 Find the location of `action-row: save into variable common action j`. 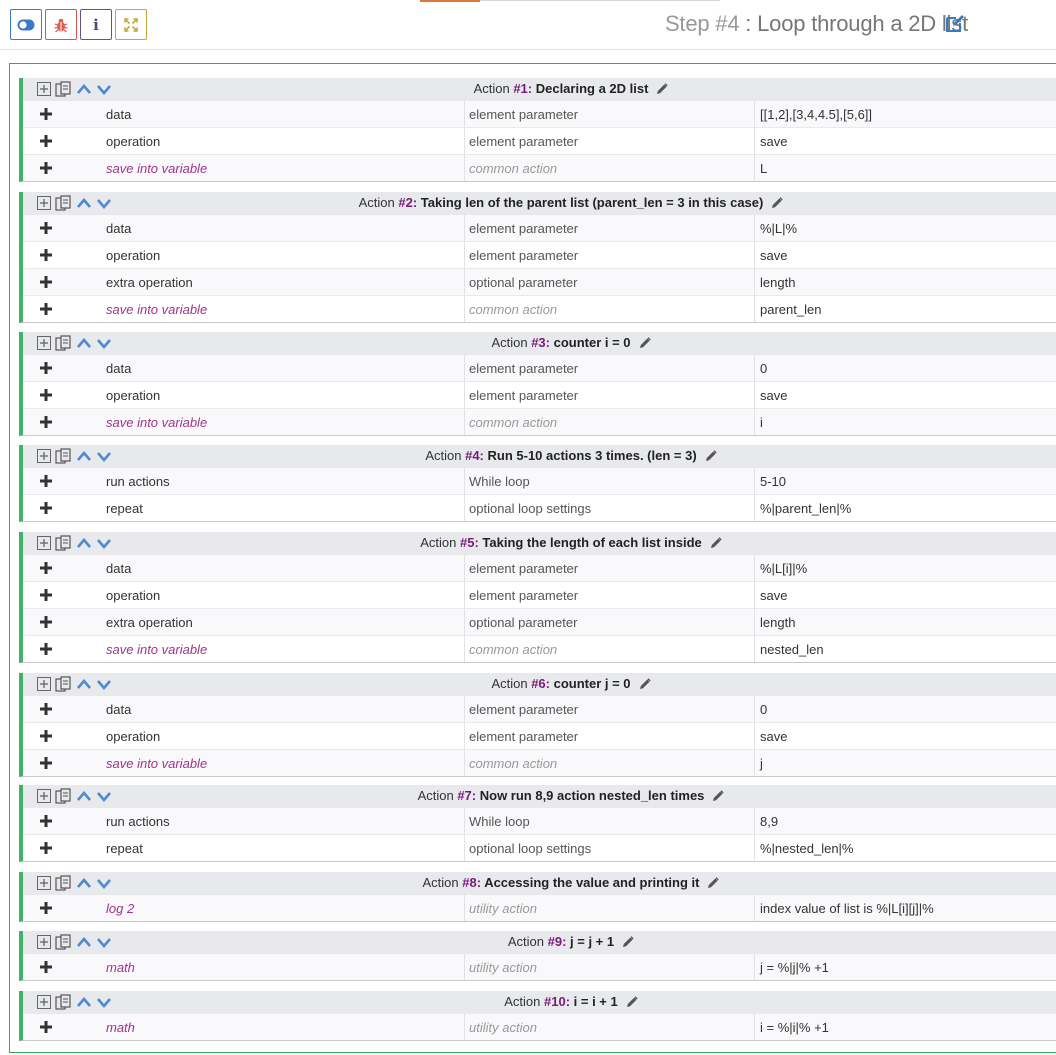

action-row: save into variable common action j is located at coordinates (539, 762).